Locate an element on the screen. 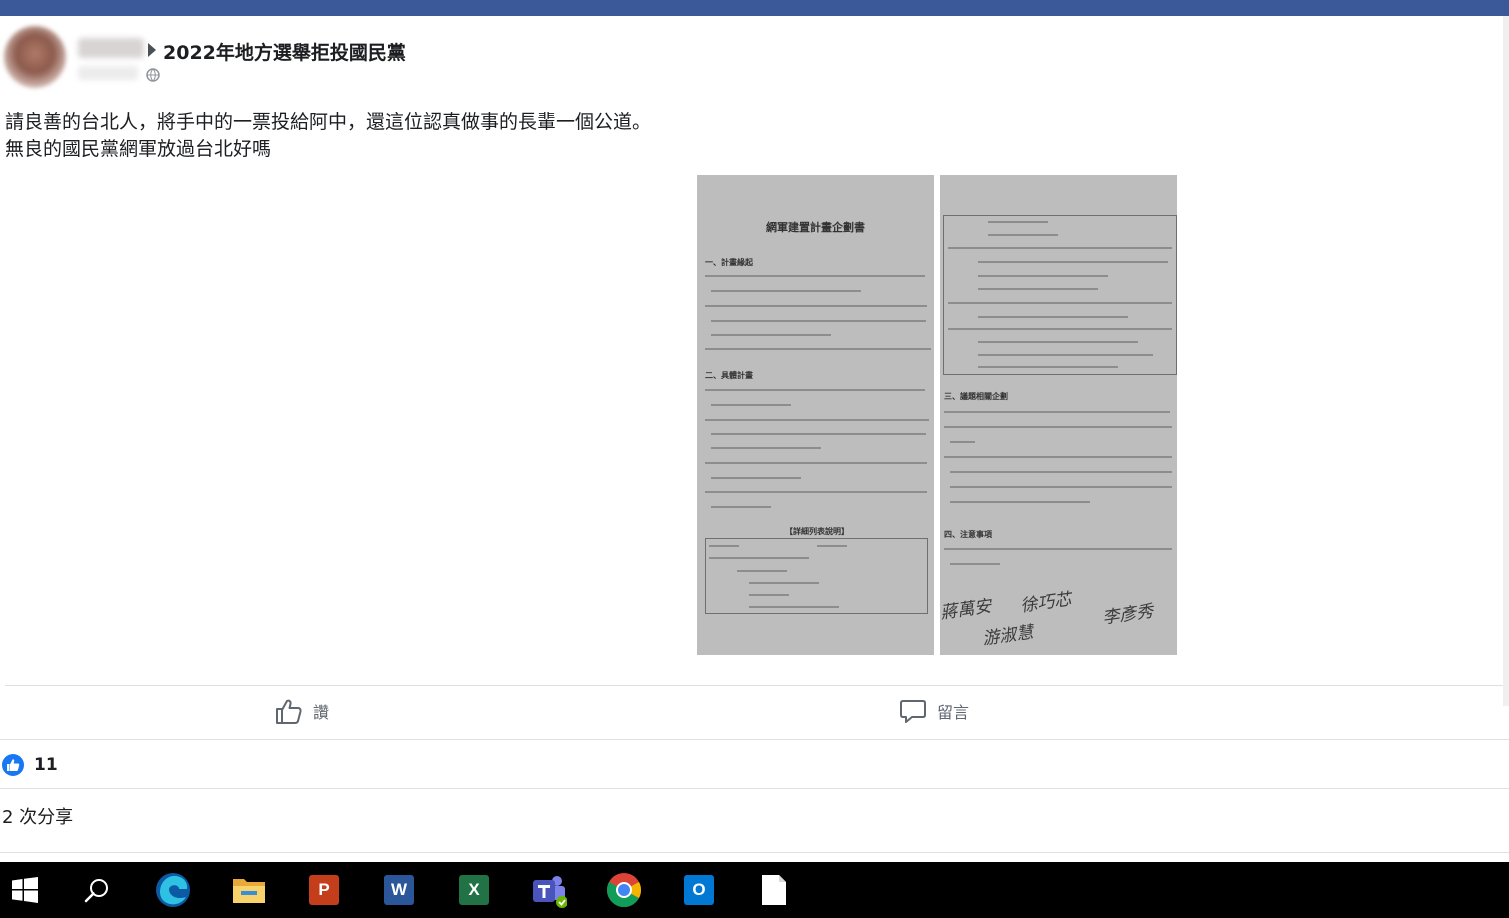 Image resolution: width=1509 pixels, height=918 pixels. shares-count-link: 2 次分享 is located at coordinates (37, 816).